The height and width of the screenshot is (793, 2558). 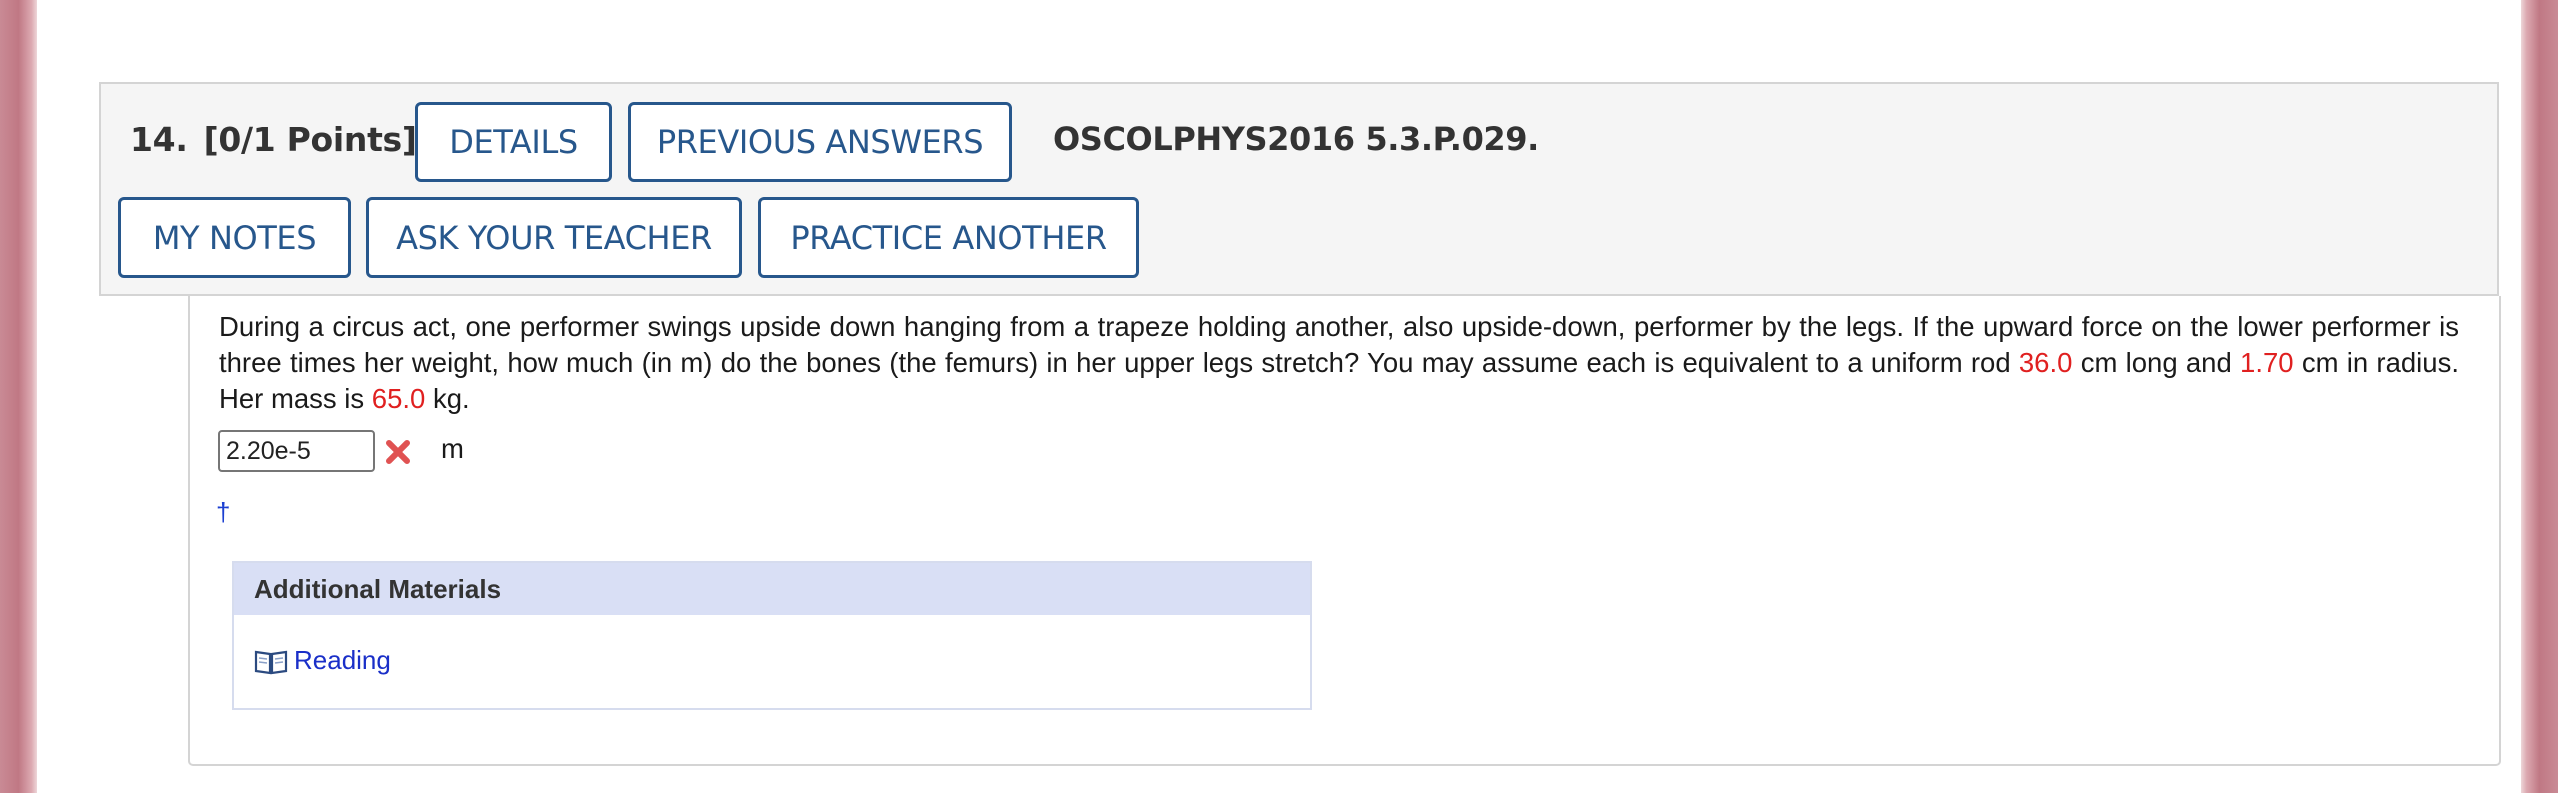 What do you see at coordinates (271, 662) in the screenshot?
I see `book-icon` at bounding box center [271, 662].